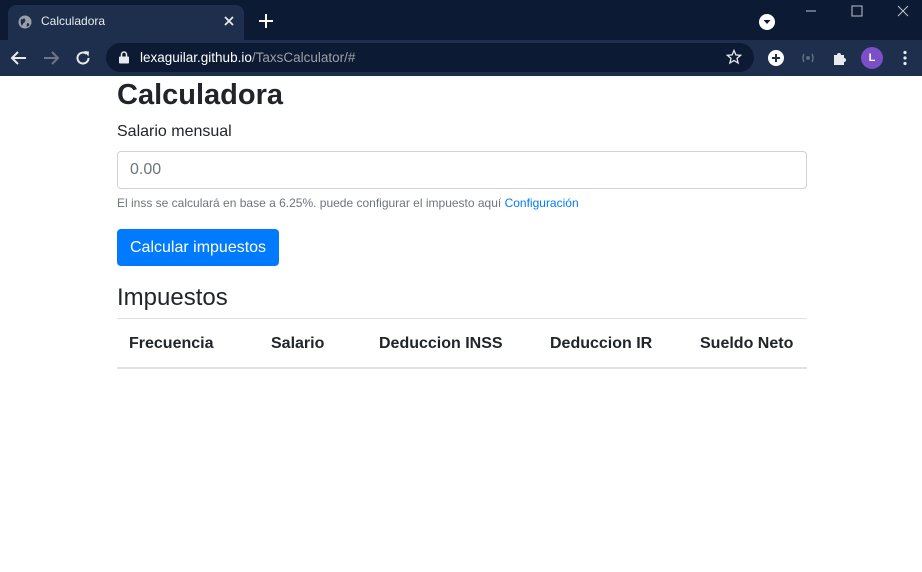  I want to click on url-text: lexaguilar.github.io/TaxsCalculator/#, so click(247, 57).